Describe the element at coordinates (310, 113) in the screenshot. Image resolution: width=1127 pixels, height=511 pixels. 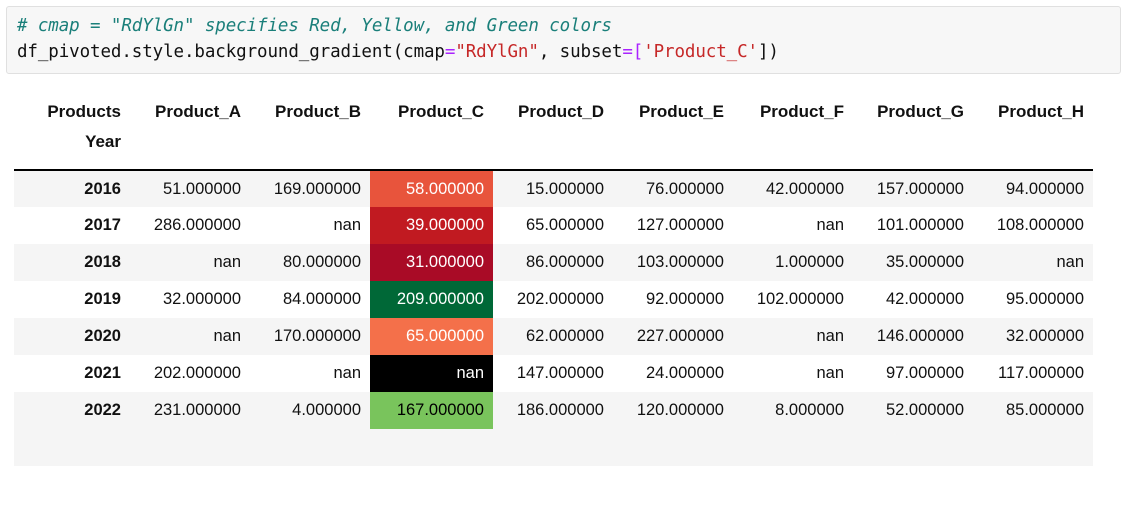
I see `column-header-product_b: Product_B` at that location.